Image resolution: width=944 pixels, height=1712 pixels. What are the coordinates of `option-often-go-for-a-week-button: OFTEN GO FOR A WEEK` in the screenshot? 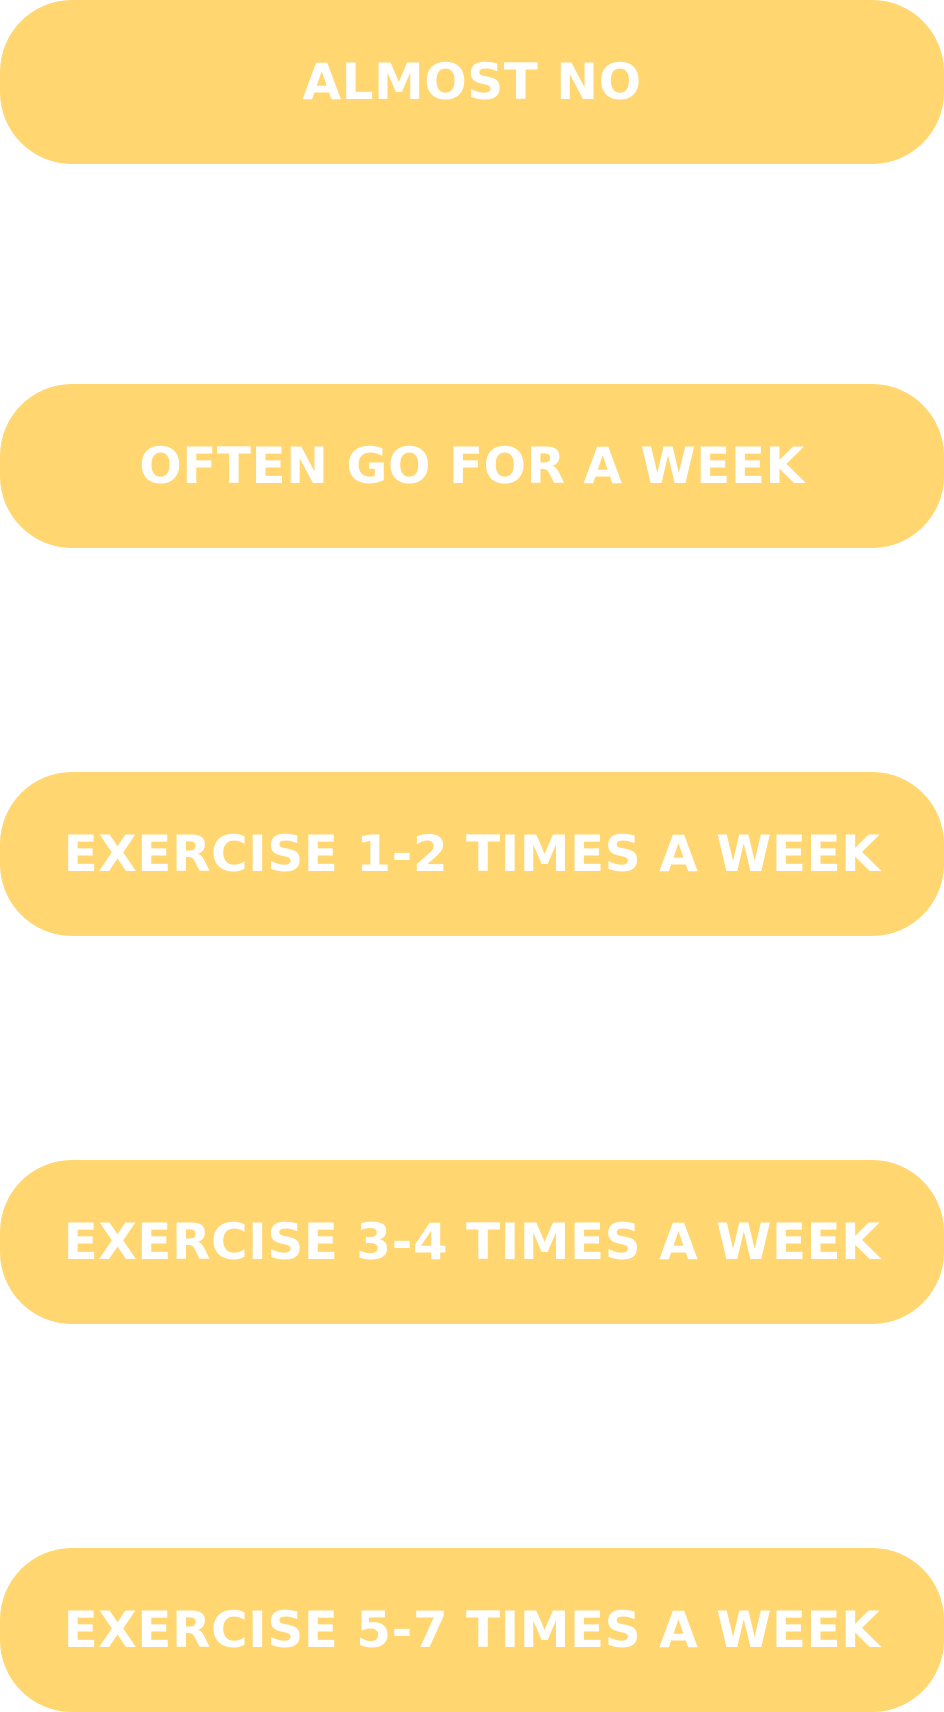 It's located at (472, 466).